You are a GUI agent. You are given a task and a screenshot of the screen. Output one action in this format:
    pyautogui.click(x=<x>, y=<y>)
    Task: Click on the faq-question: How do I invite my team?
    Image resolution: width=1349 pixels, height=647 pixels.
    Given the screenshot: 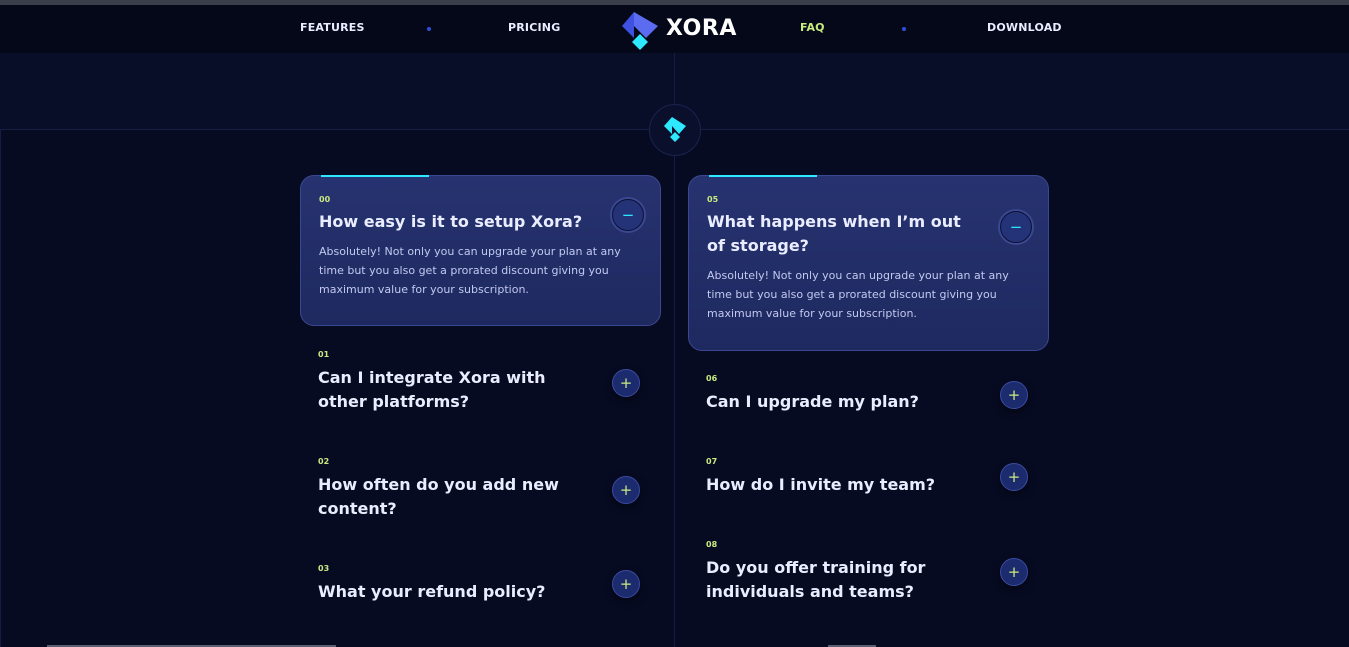 What is the action you would take?
    pyautogui.click(x=821, y=484)
    